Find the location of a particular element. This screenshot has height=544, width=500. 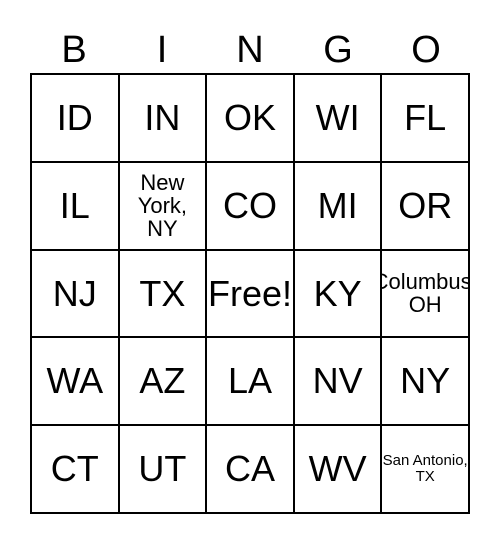

header-letter: N is located at coordinates (250, 50).